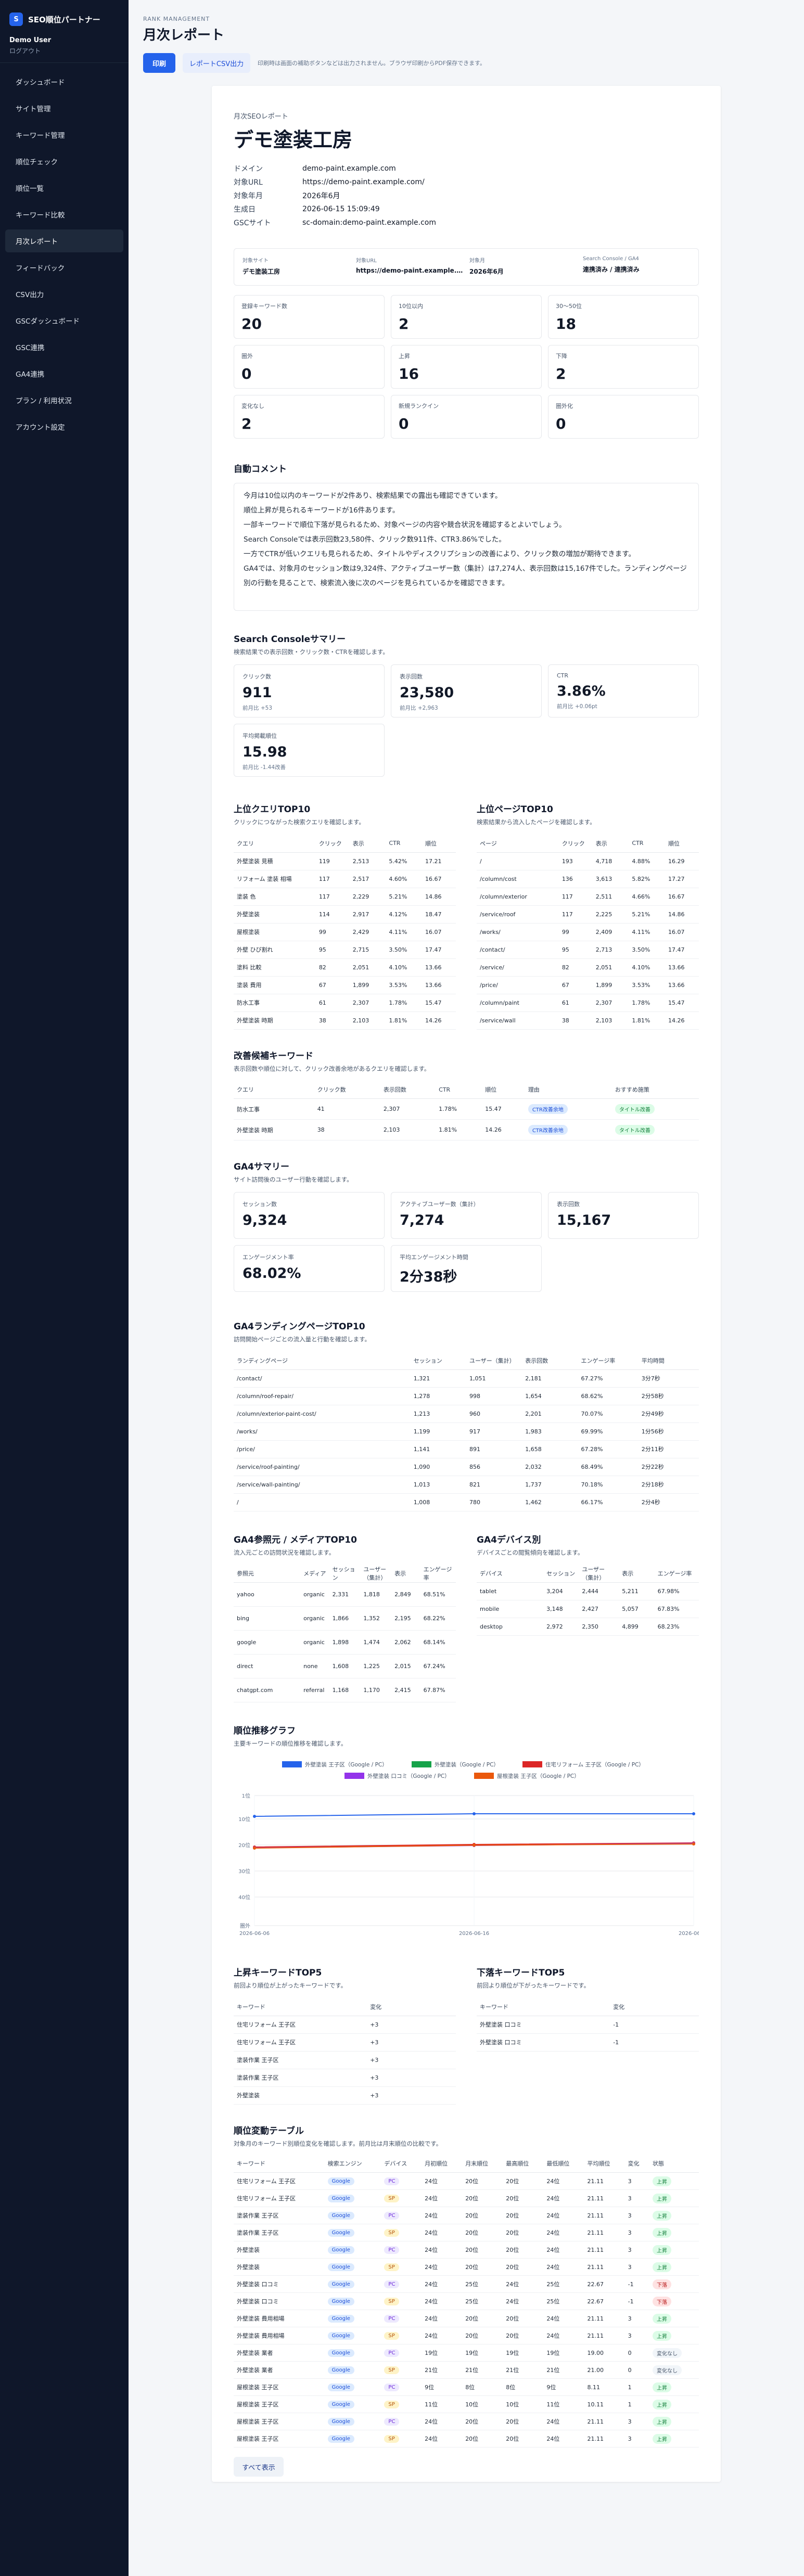 This screenshot has height=2576, width=804. What do you see at coordinates (494, 1449) in the screenshot?
I see `table-cell: 891` at bounding box center [494, 1449].